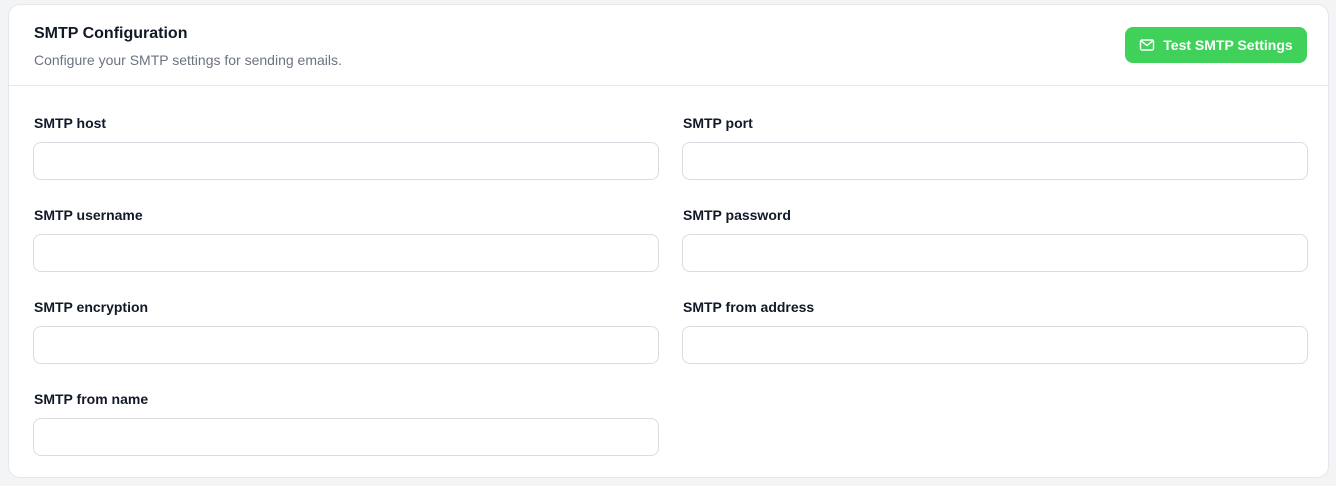 The image size is (1336, 486). I want to click on smtp-port-label: SMTP port, so click(718, 123).